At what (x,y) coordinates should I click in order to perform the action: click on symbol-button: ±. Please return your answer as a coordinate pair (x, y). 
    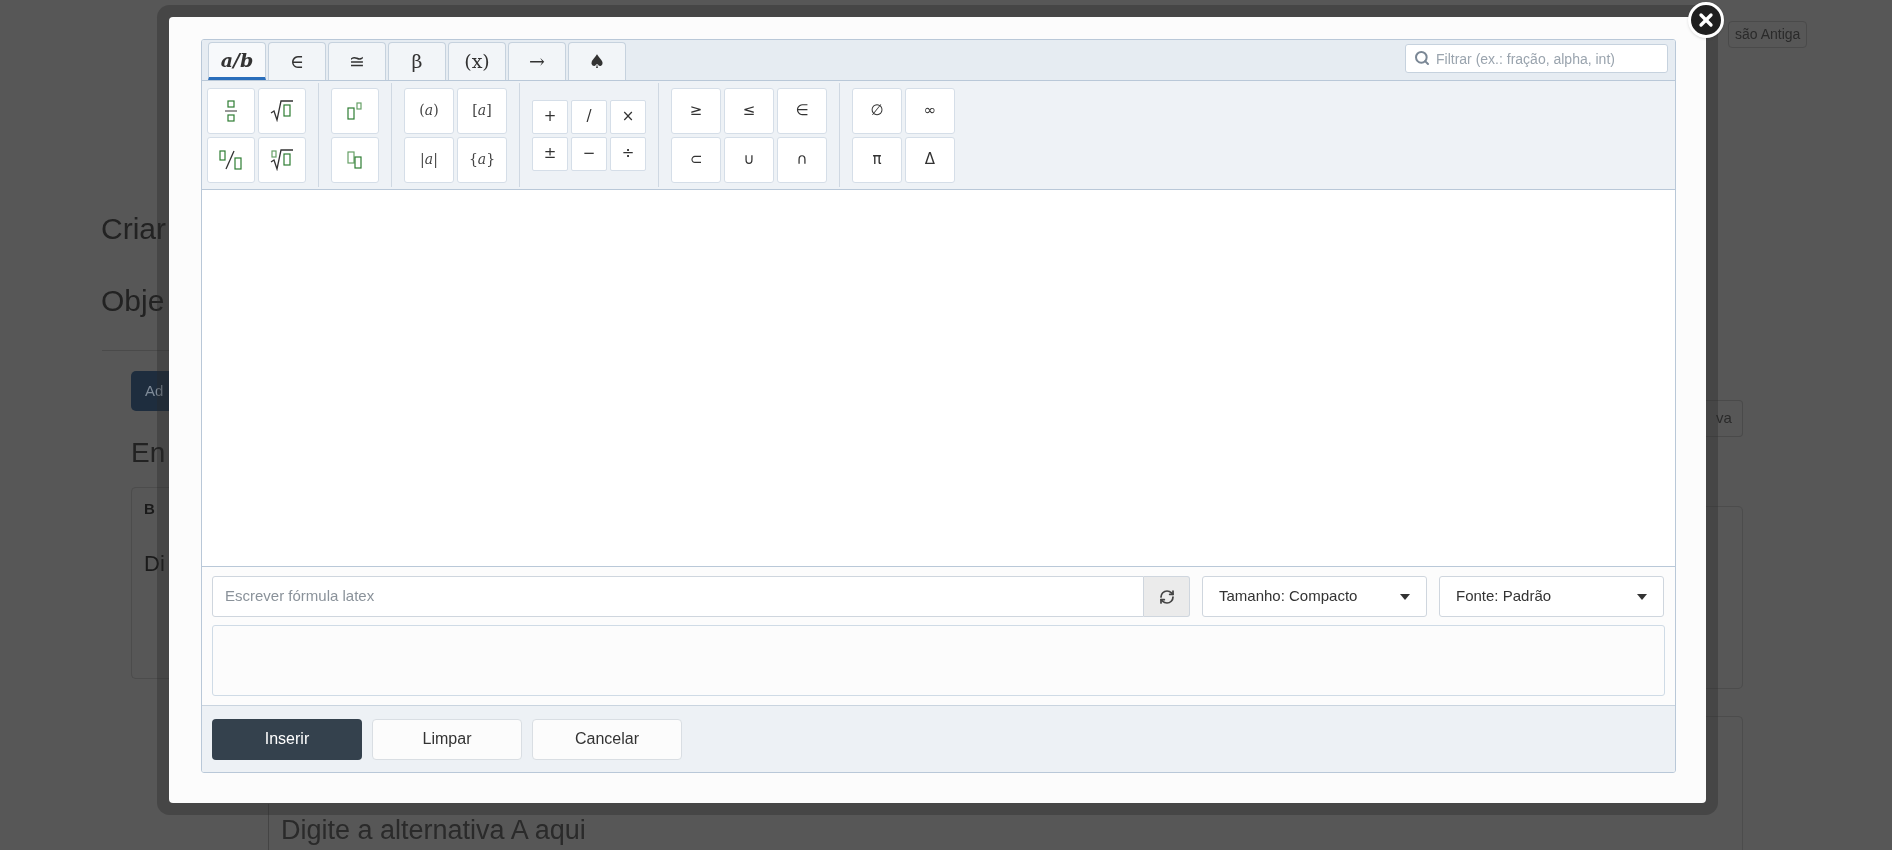
    Looking at the image, I should click on (550, 153).